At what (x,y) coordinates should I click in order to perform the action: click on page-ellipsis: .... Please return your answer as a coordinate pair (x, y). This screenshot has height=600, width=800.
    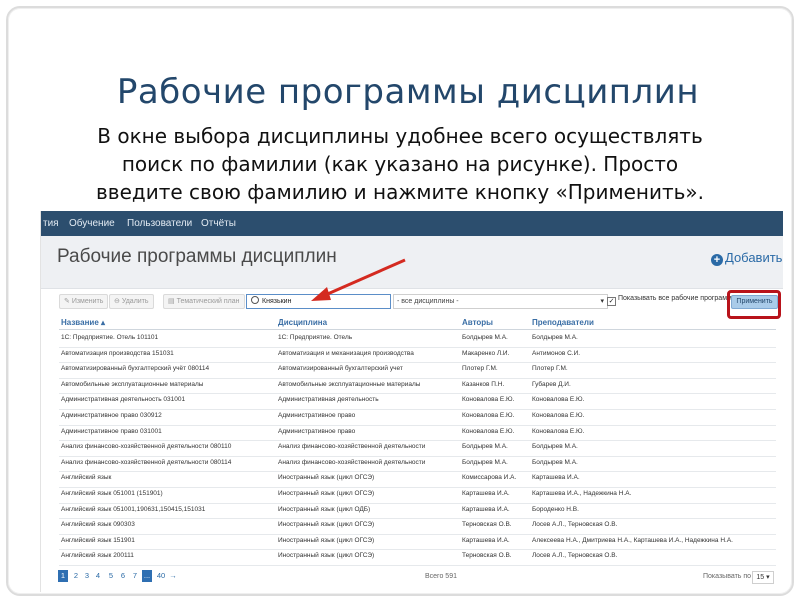
    Looking at the image, I should click on (147, 576).